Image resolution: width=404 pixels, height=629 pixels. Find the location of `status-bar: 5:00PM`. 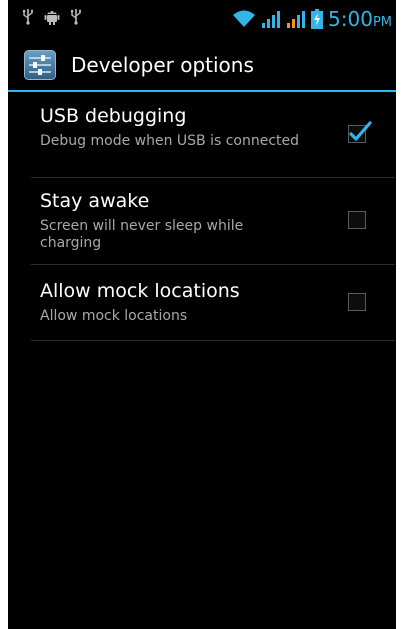

status-bar: 5:00PM is located at coordinates (202, 19).